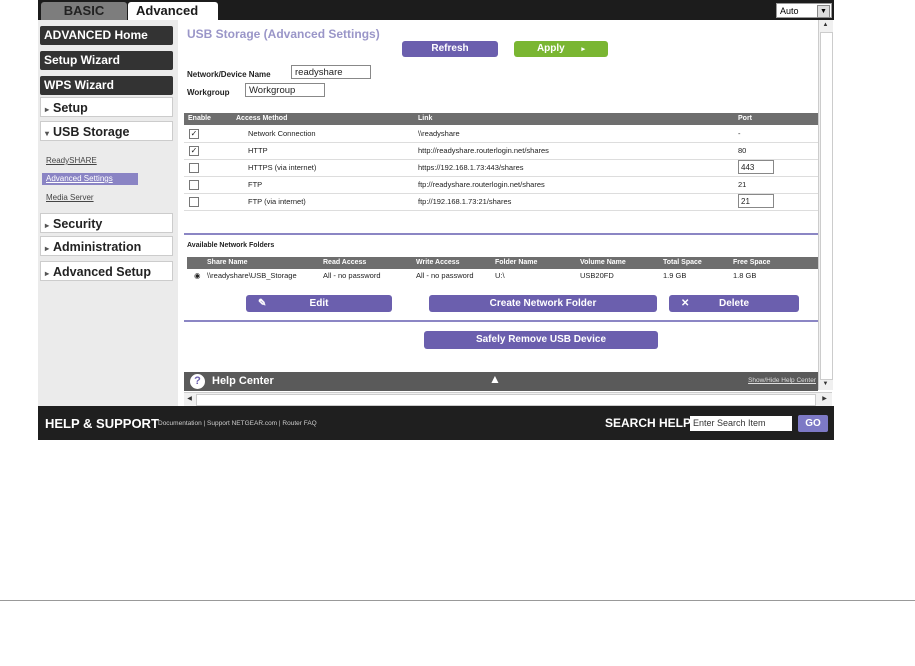 This screenshot has height=666, width=915. I want to click on access-method-cell: HTTP, so click(258, 150).